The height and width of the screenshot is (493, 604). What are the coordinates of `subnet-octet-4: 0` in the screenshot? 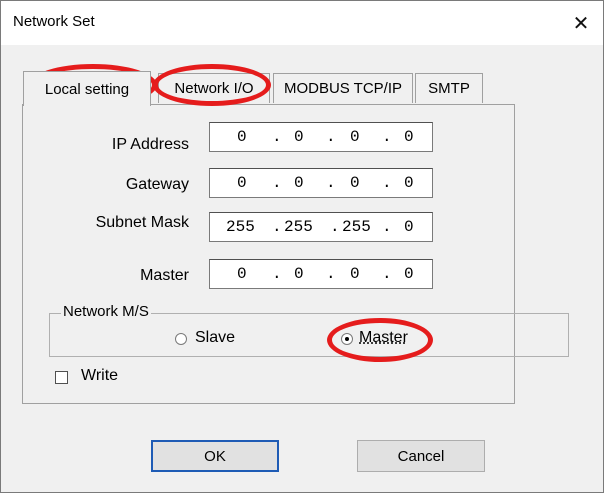 It's located at (409, 227).